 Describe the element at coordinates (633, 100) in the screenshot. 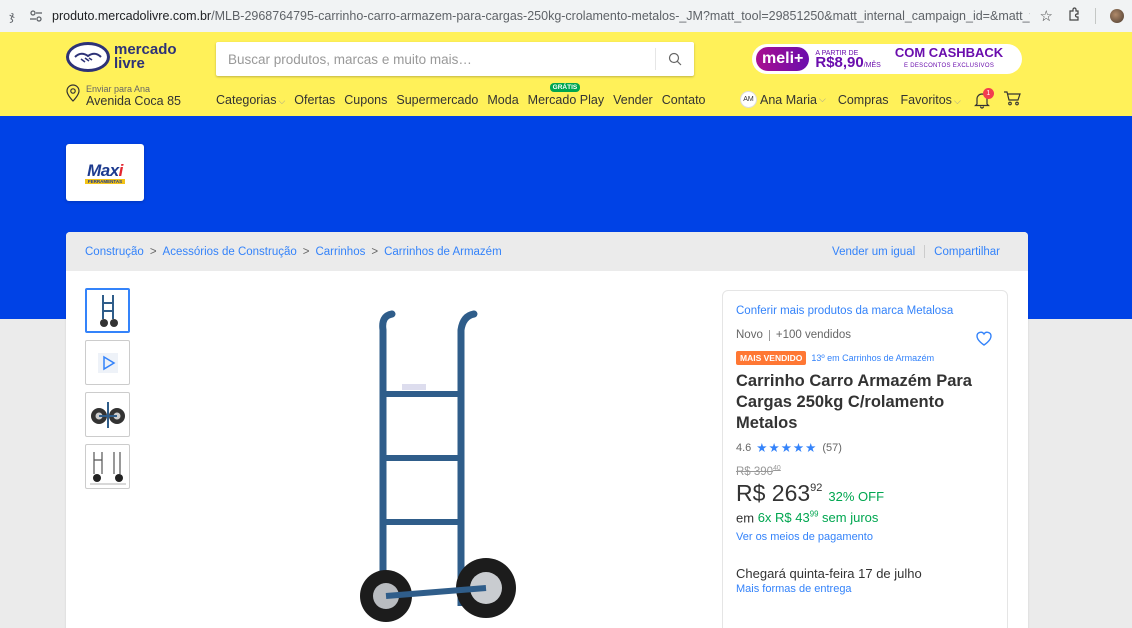

I see `nav-vender: Vender` at that location.